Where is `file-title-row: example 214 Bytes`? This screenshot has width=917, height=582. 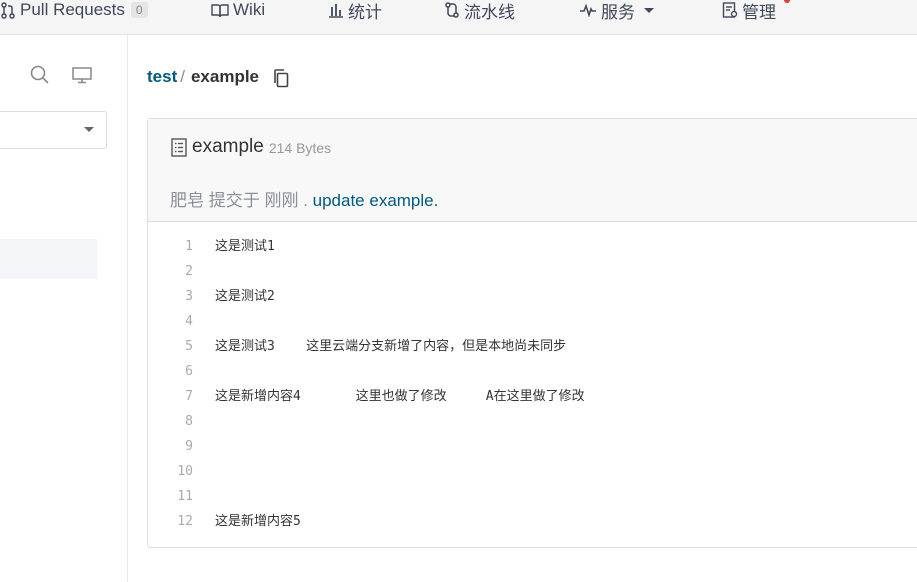 file-title-row: example 214 Bytes is located at coordinates (251, 147).